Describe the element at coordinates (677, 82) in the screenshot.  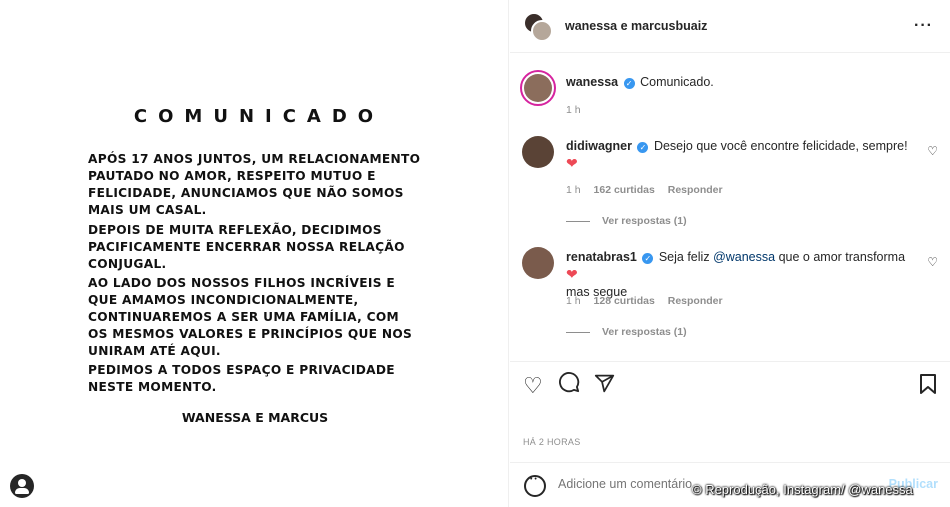
I see `caption-text: Comunicado.` at that location.